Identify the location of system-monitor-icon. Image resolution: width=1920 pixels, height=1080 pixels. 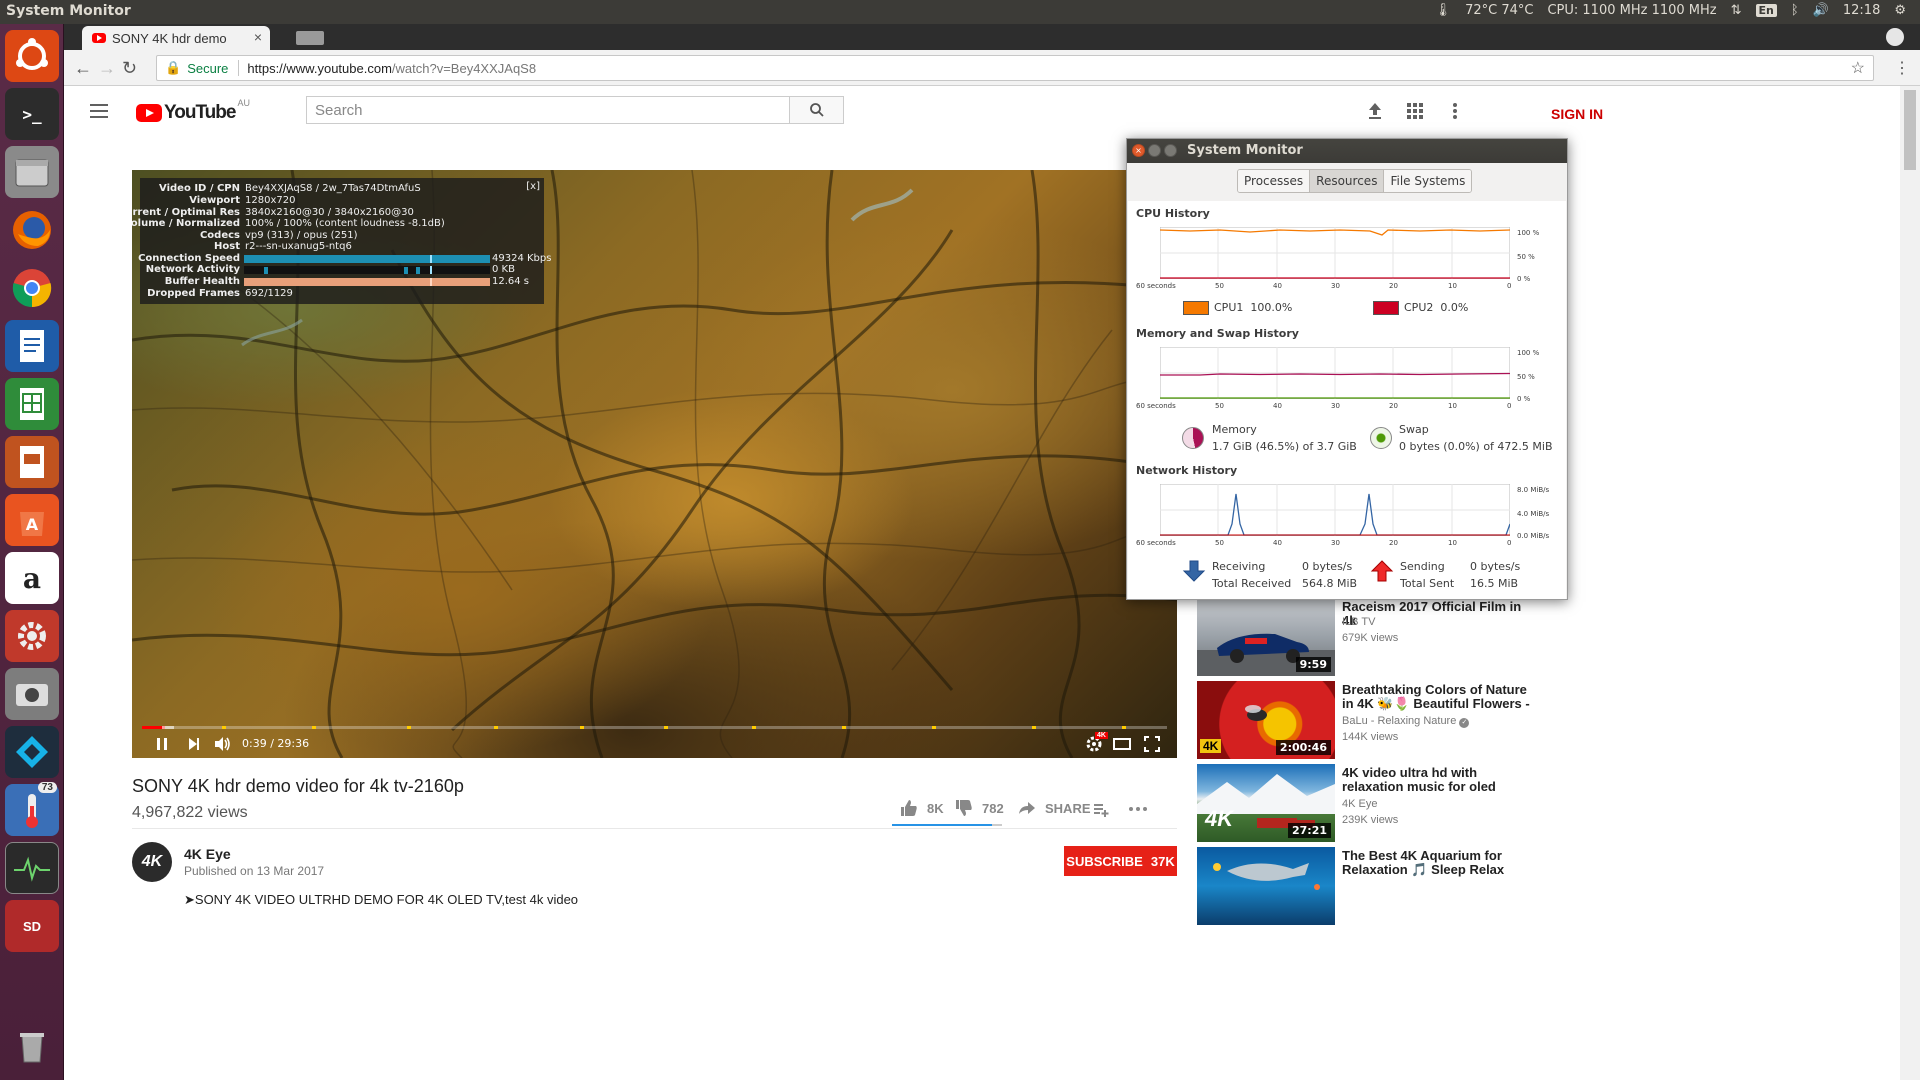
(32, 868).